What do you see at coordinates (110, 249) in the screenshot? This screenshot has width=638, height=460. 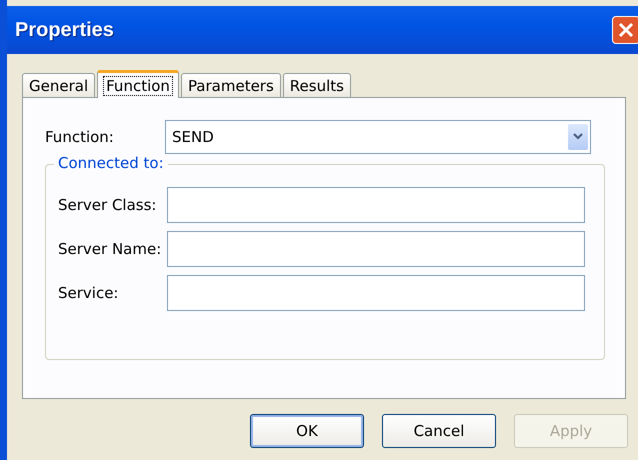 I see `field-label: Server Name:` at bounding box center [110, 249].